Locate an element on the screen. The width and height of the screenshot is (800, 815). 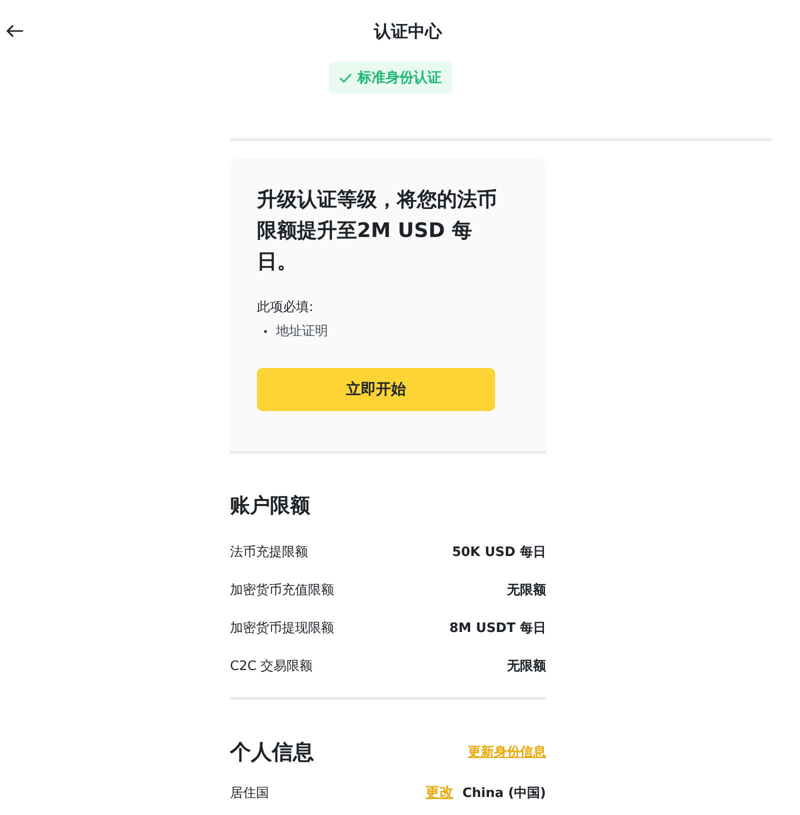
update-info-link: 更新身份信息 is located at coordinates (507, 752).